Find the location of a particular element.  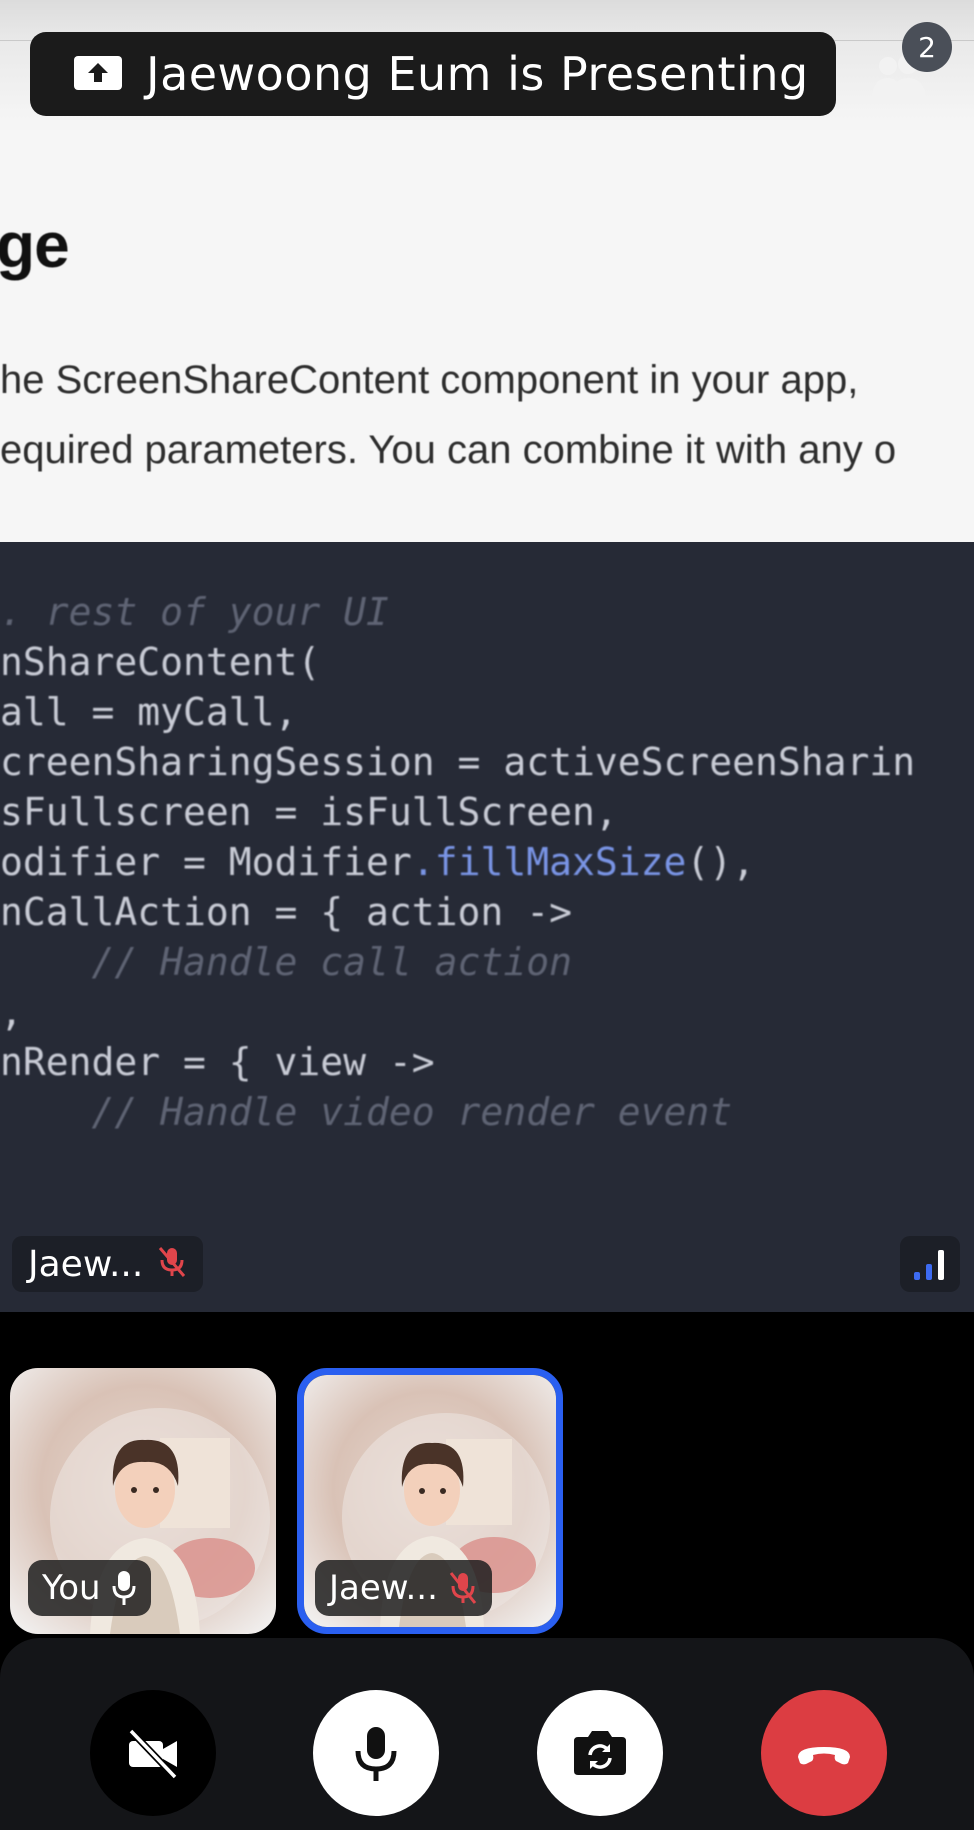

participants-count: 2 is located at coordinates (927, 47).